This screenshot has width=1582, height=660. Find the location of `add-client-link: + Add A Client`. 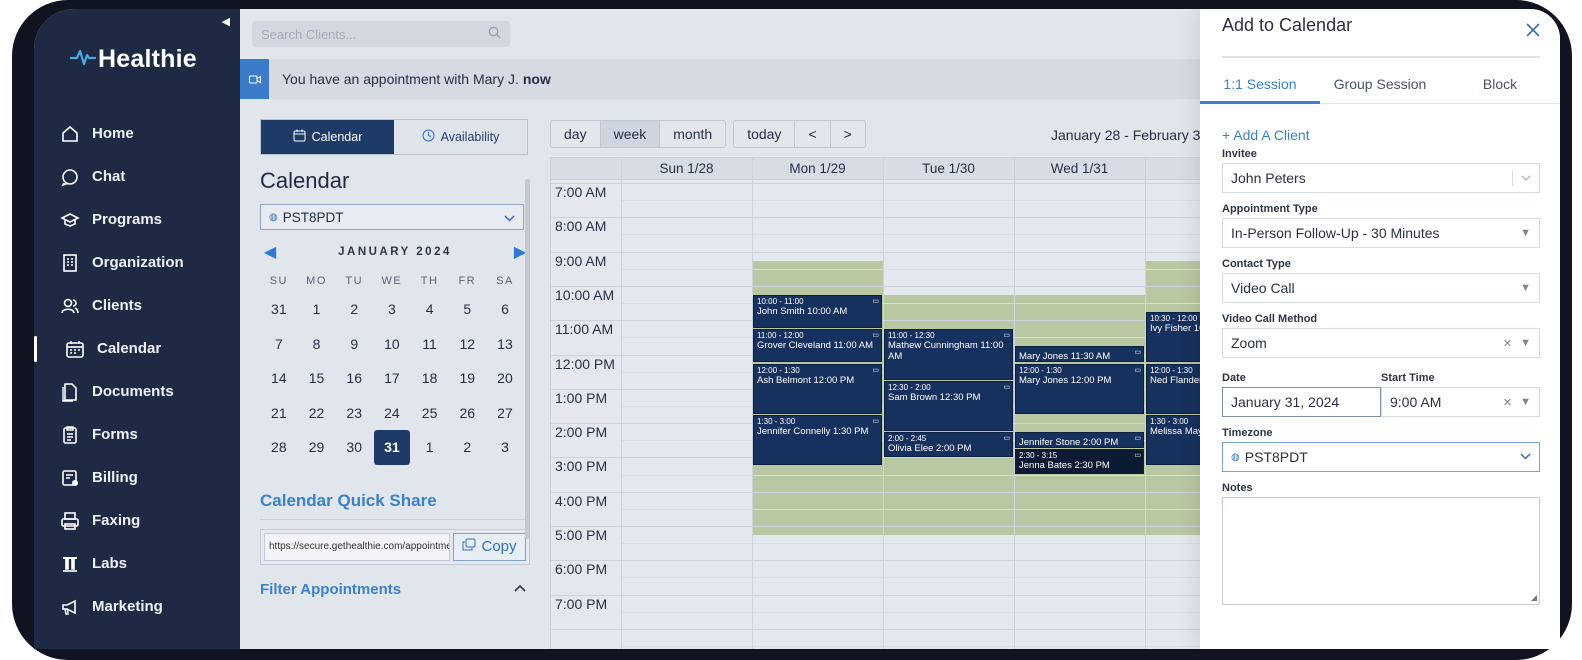

add-client-link: + Add A Client is located at coordinates (1381, 135).